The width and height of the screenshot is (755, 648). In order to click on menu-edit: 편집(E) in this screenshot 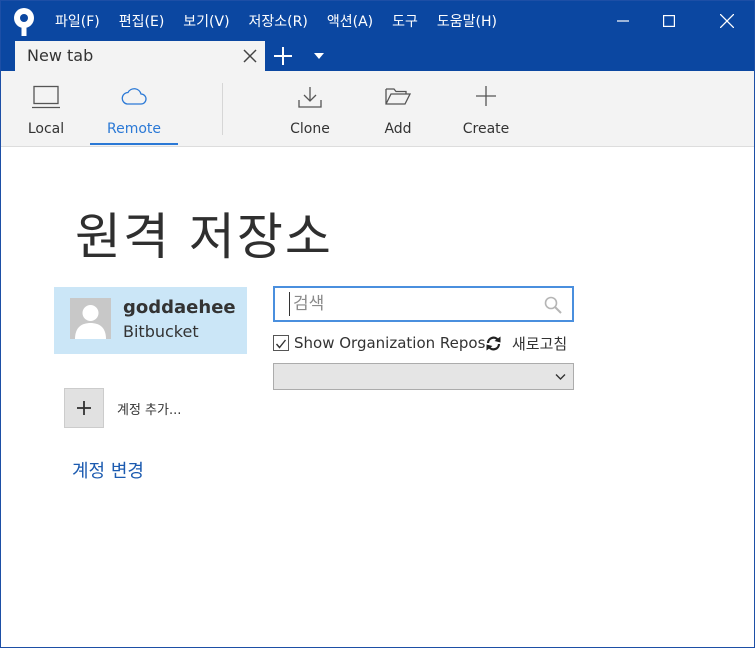, I will do `click(142, 21)`.